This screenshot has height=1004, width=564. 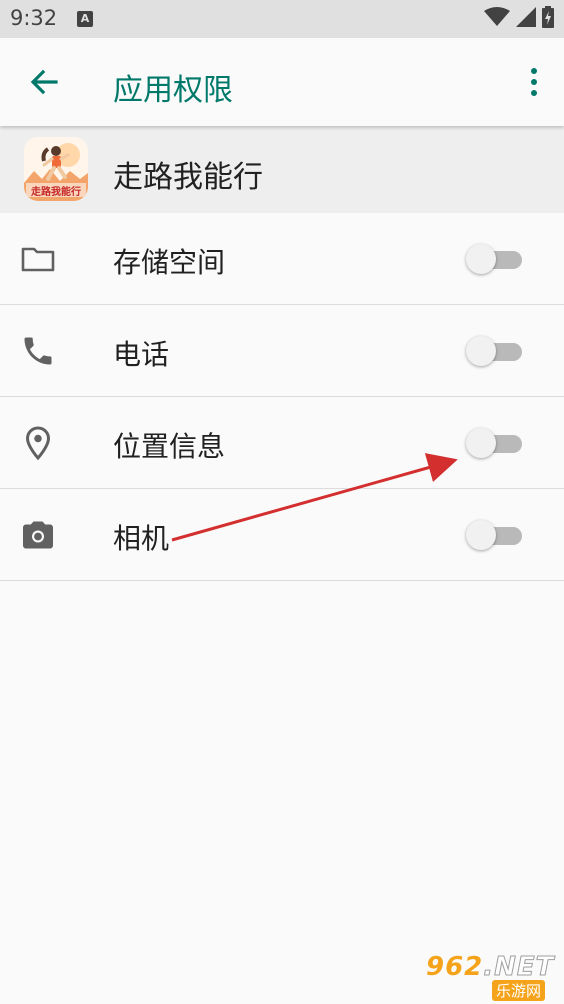 I want to click on permission-label: 存储空间, so click(x=169, y=262).